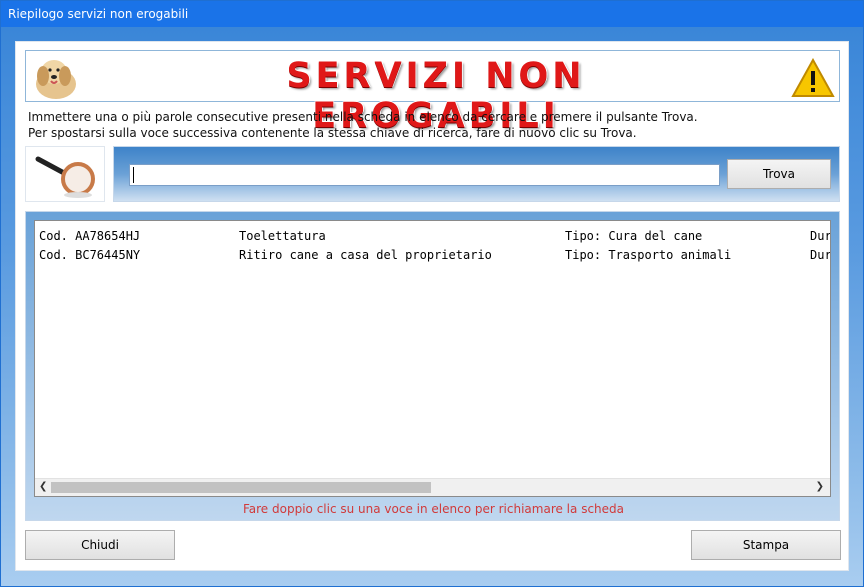 This screenshot has height=587, width=864. I want to click on search-input, so click(424, 175).